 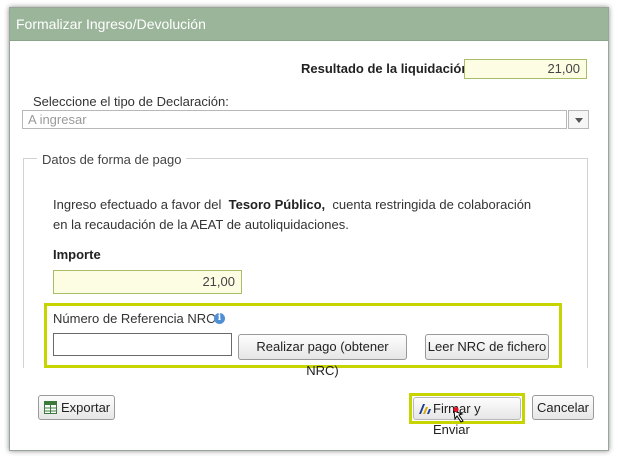 What do you see at coordinates (131, 101) in the screenshot?
I see `tipo-declaracion-label: Seleccione el tipo de Declaración:` at bounding box center [131, 101].